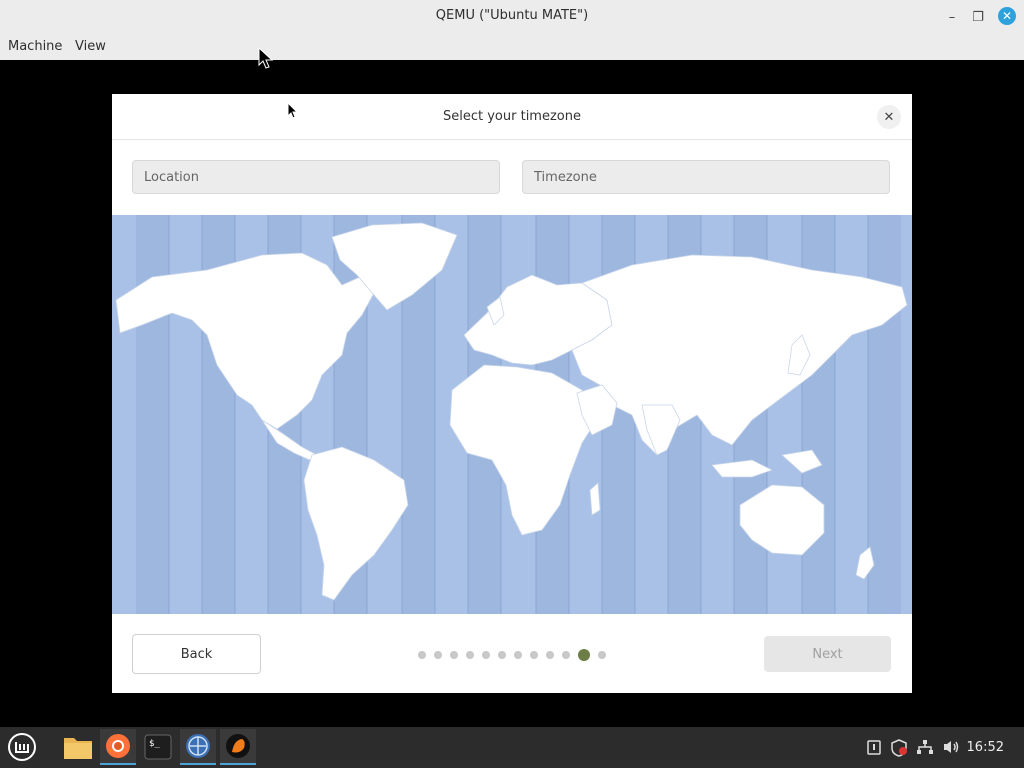 Image resolution: width=1024 pixels, height=768 pixels. Describe the element at coordinates (35, 46) in the screenshot. I see `menu-machine: Machine` at that location.